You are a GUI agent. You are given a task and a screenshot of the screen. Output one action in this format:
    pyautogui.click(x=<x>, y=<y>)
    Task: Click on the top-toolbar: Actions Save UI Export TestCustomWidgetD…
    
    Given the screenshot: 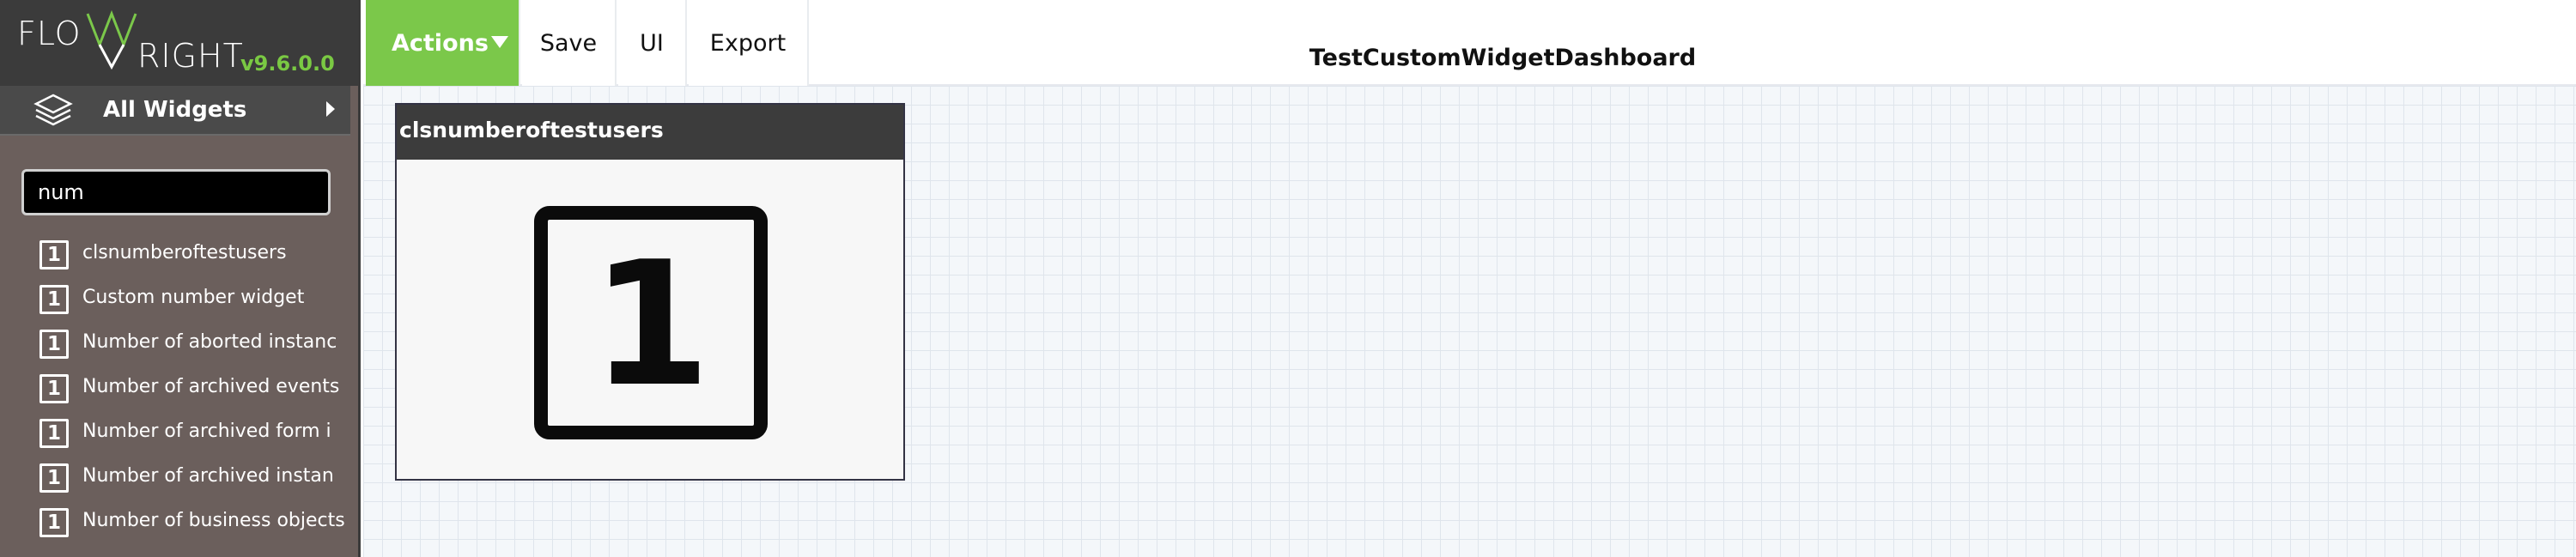 What is the action you would take?
    pyautogui.click(x=1470, y=43)
    